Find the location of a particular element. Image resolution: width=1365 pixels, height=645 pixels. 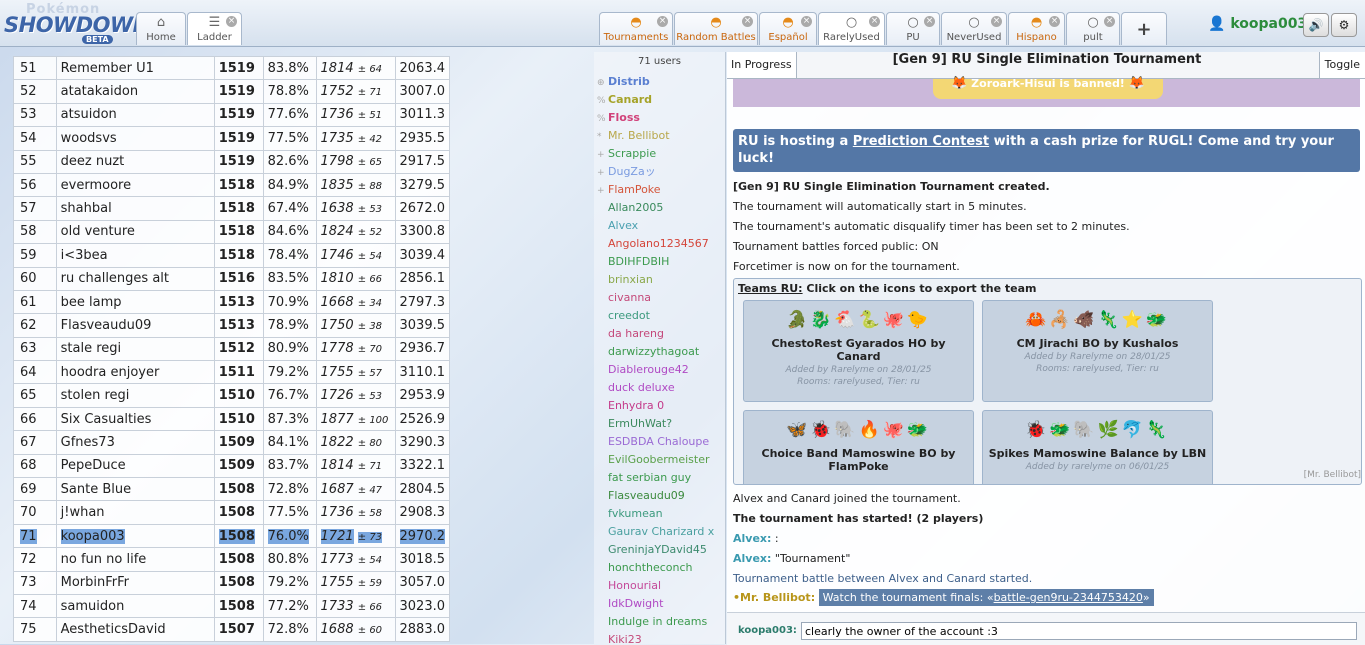

user-list-item: civanna is located at coordinates (659, 298).